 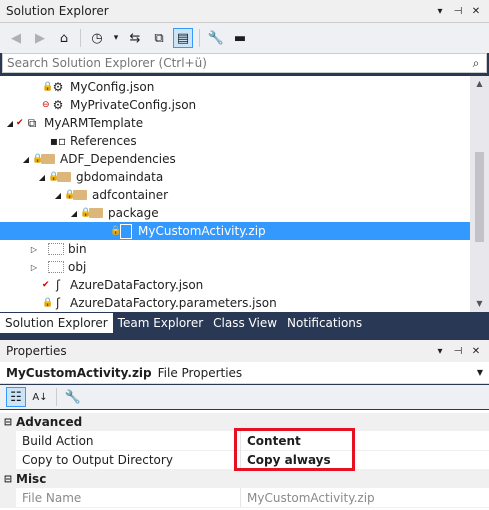 I want to click on chevron-down-icon: ▾, so click(x=116, y=38).